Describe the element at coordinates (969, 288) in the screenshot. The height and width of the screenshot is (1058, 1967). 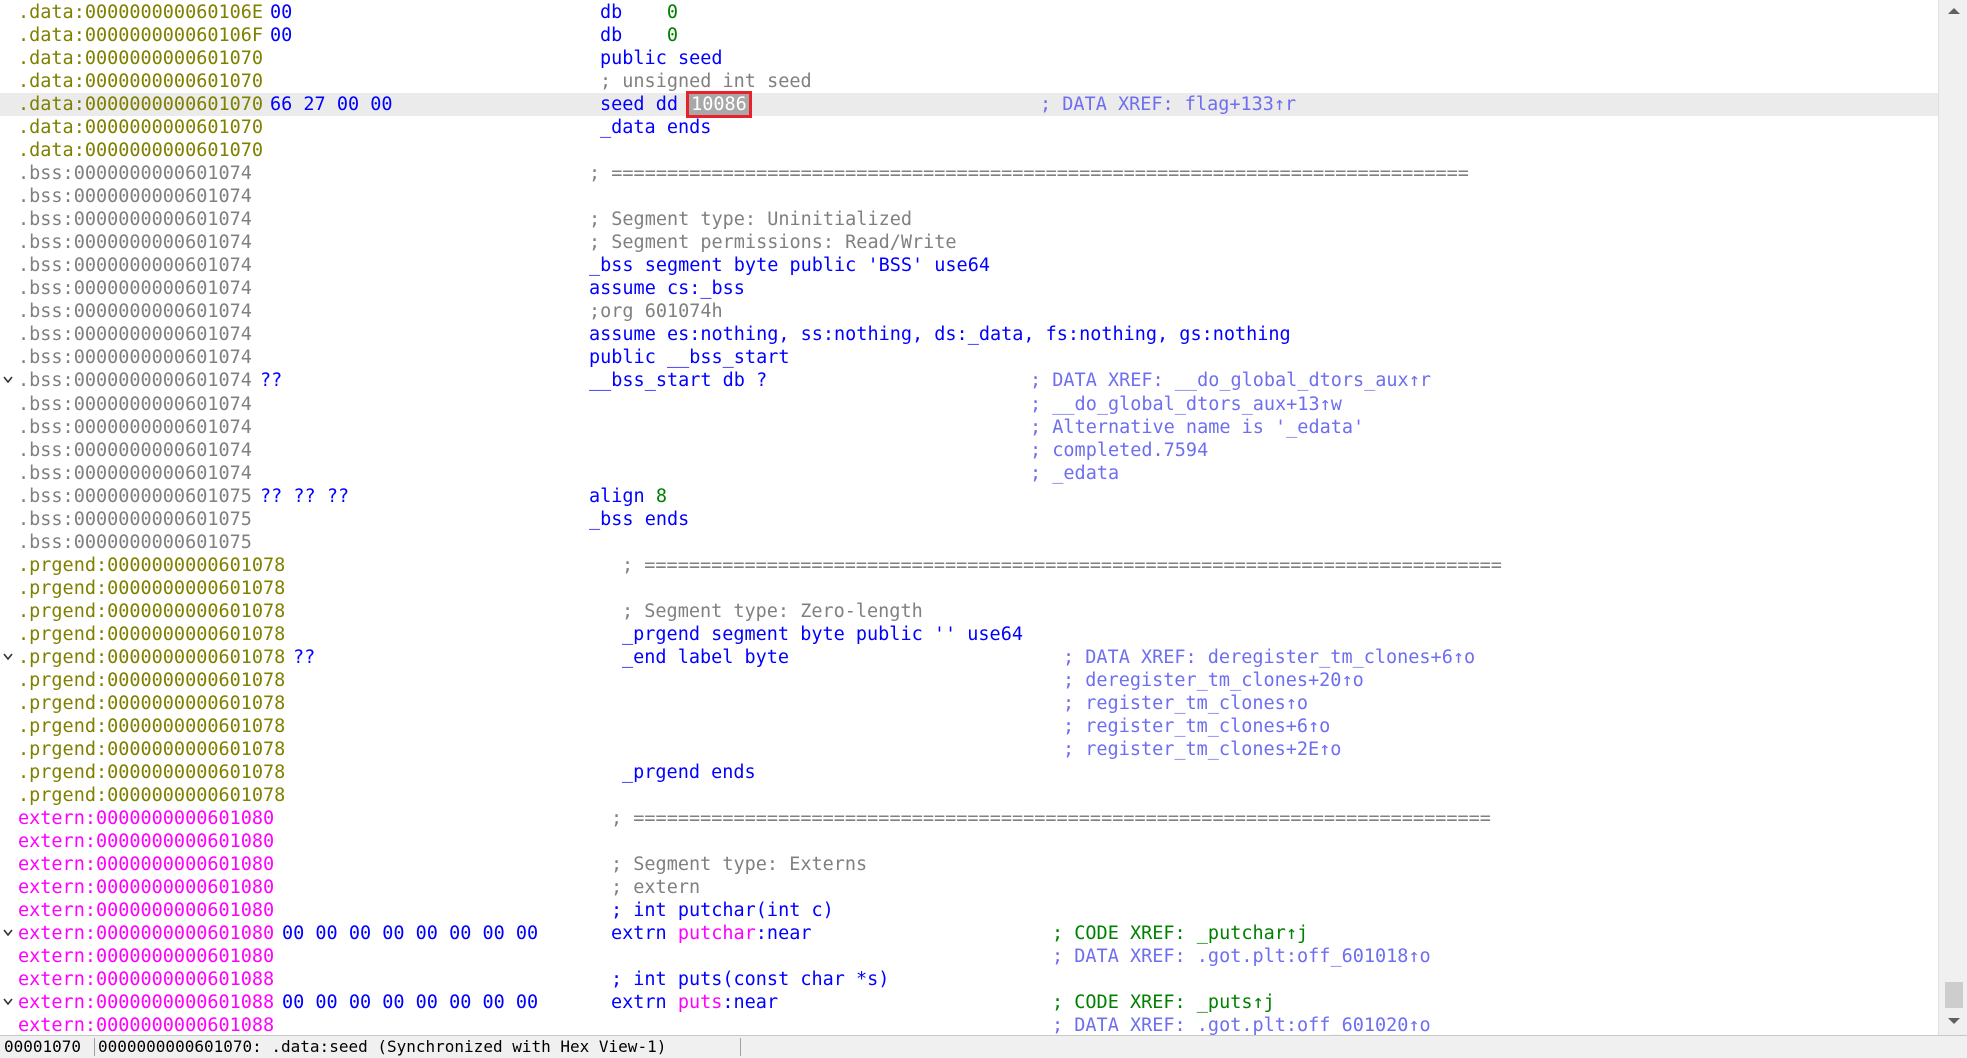
I see `listing-row: .bss:0000000000601074 assume cs:_bss` at that location.